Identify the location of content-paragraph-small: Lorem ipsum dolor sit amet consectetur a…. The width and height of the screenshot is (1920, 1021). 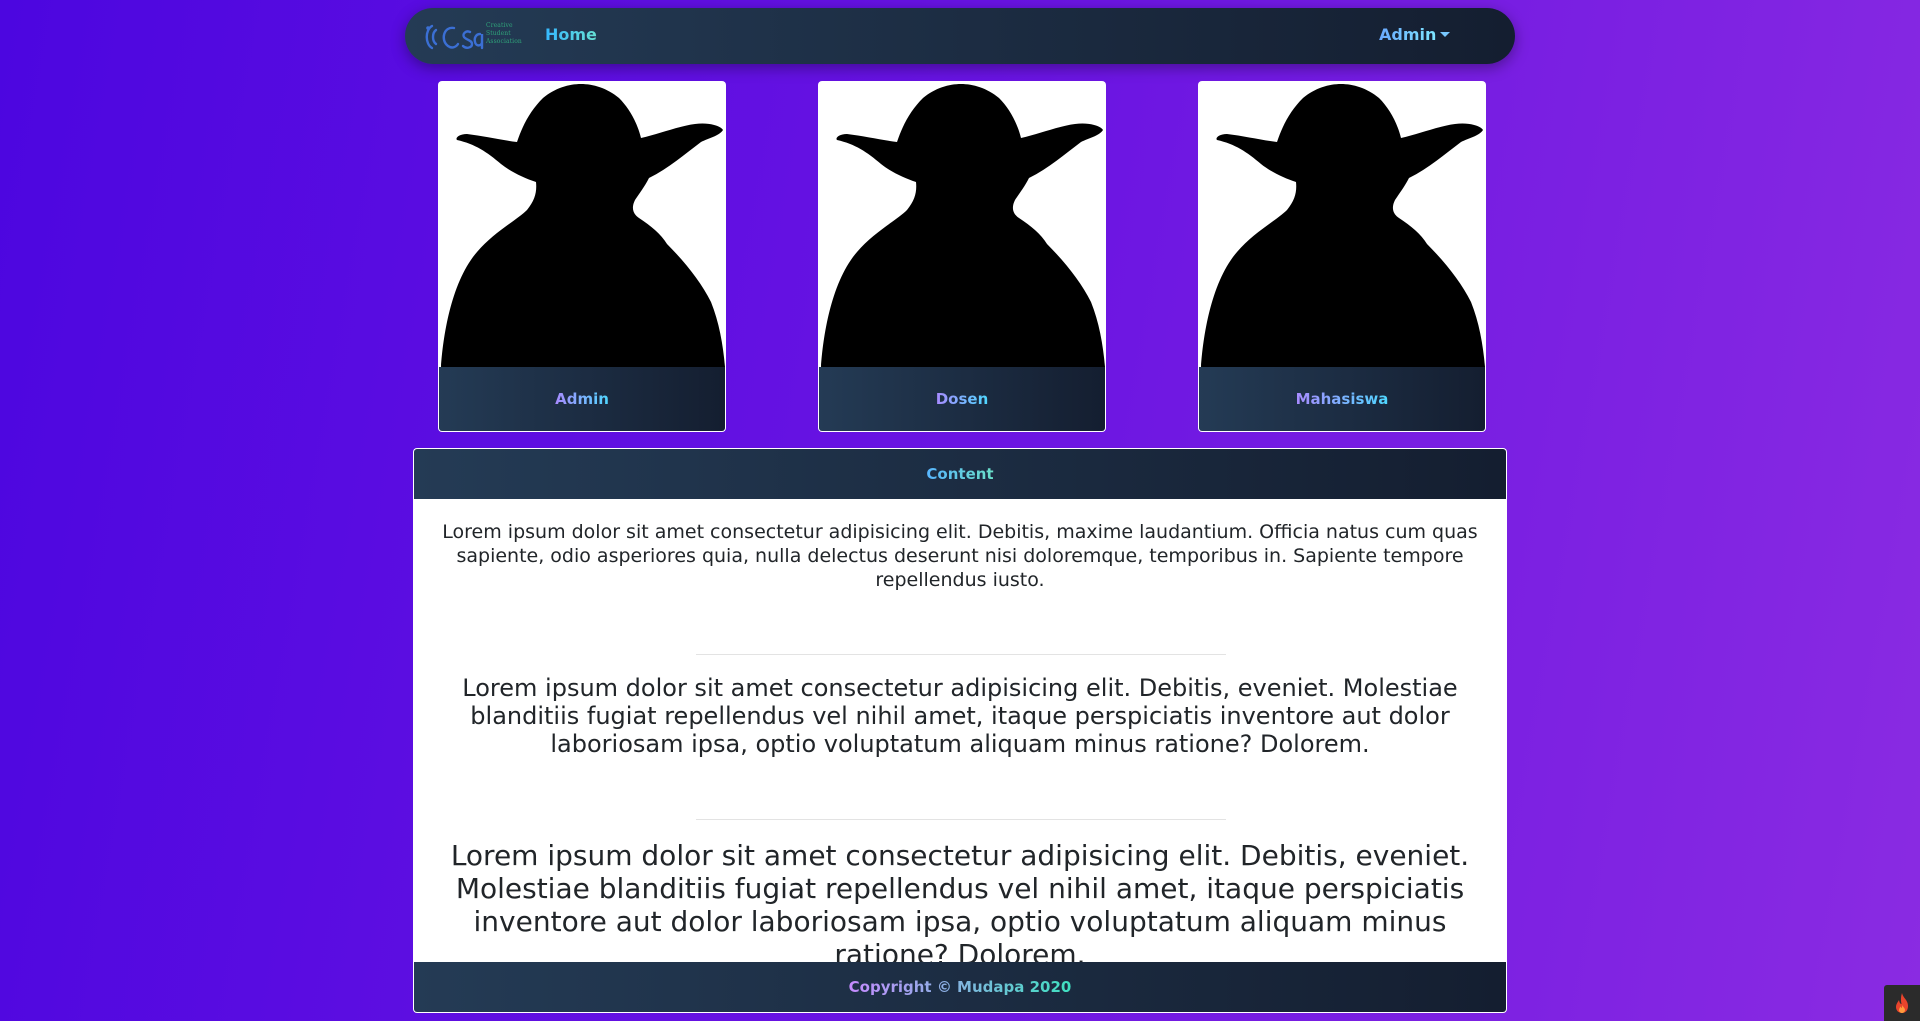
(960, 556).